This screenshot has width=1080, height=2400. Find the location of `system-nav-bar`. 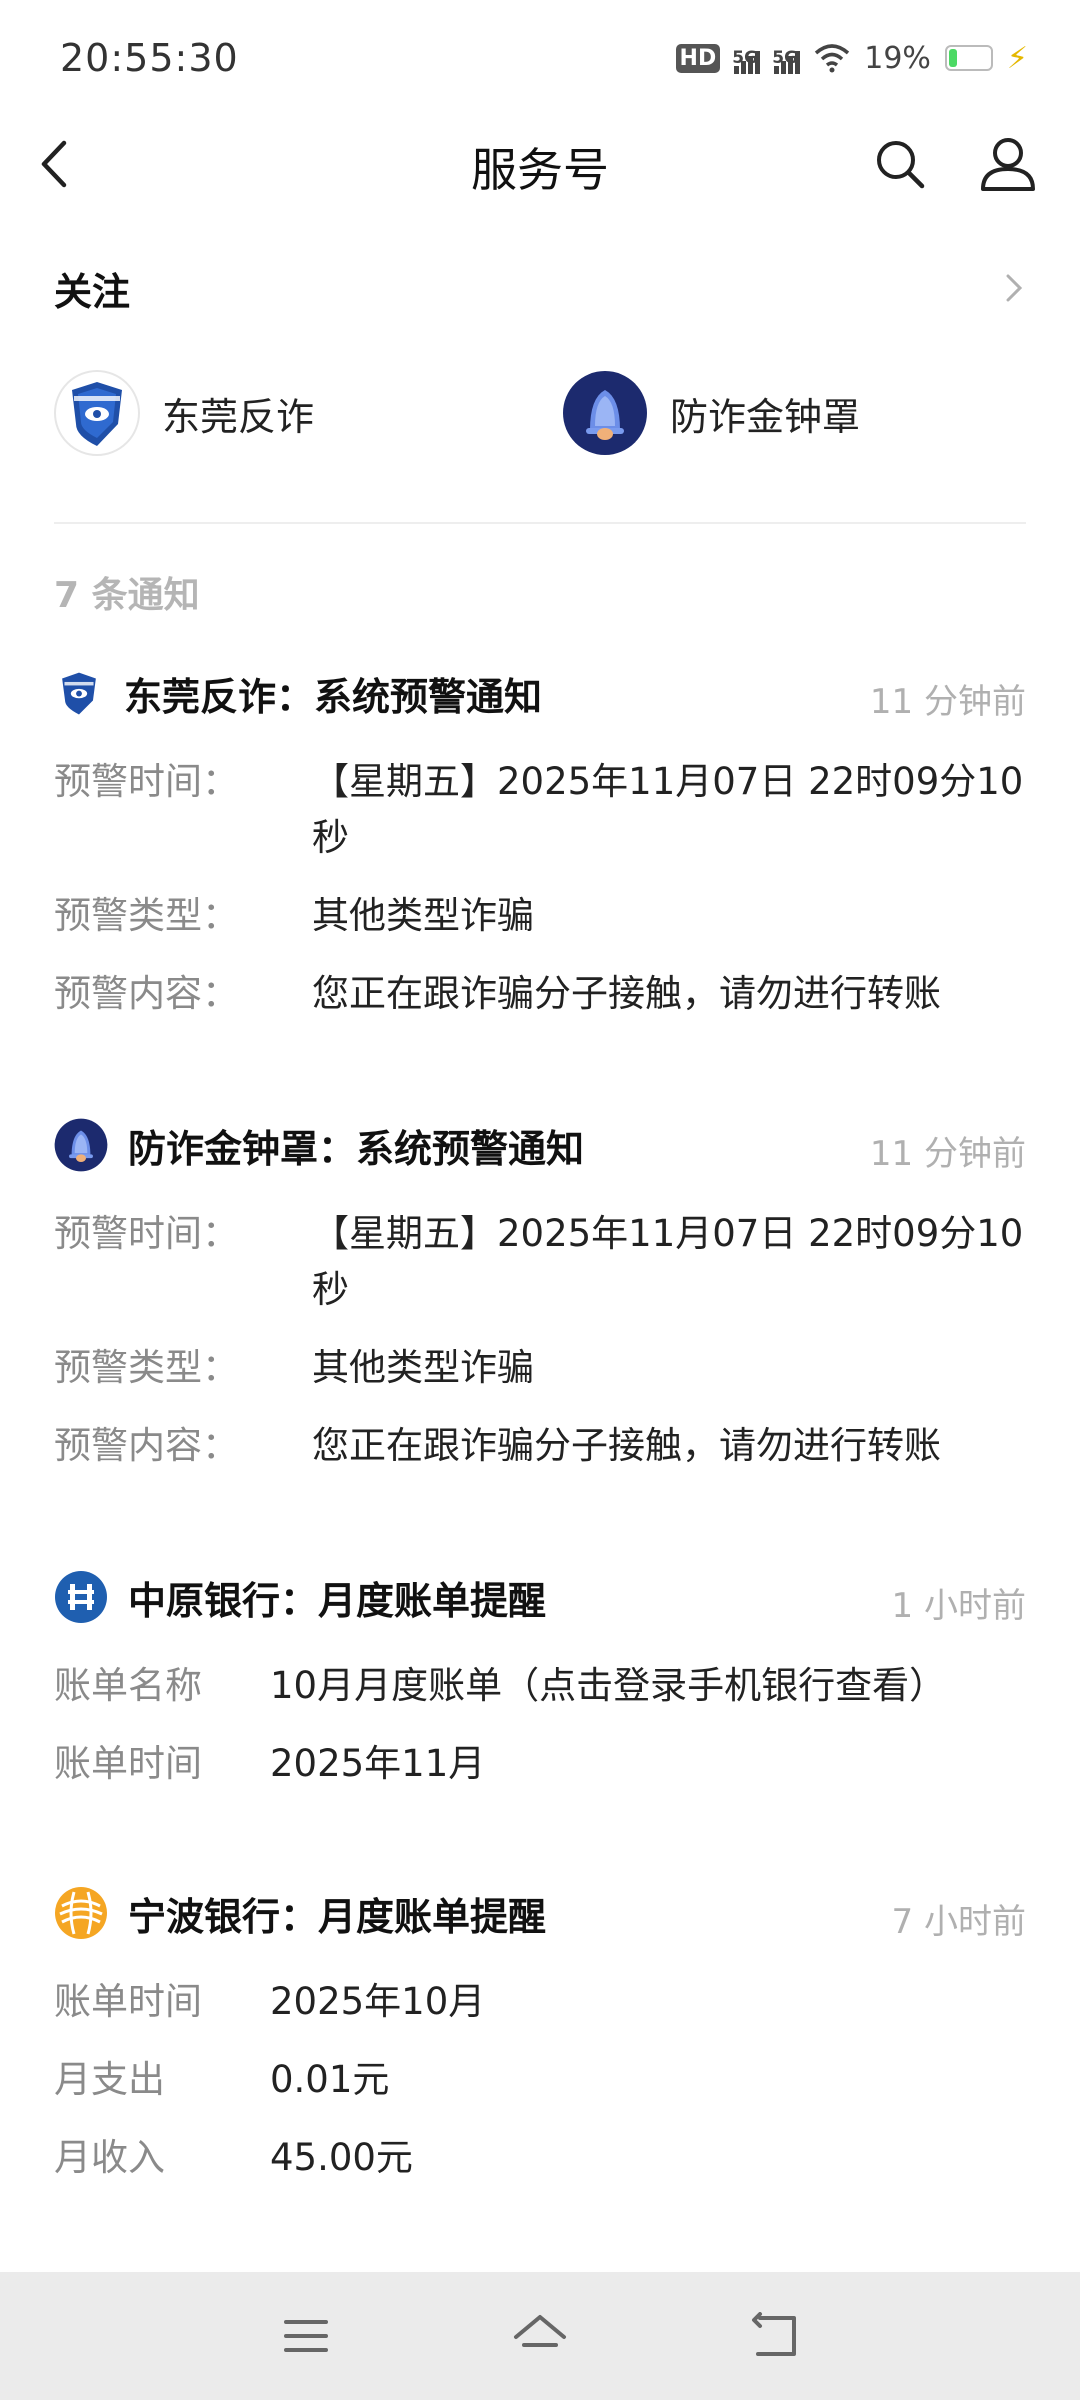

system-nav-bar is located at coordinates (540, 2336).